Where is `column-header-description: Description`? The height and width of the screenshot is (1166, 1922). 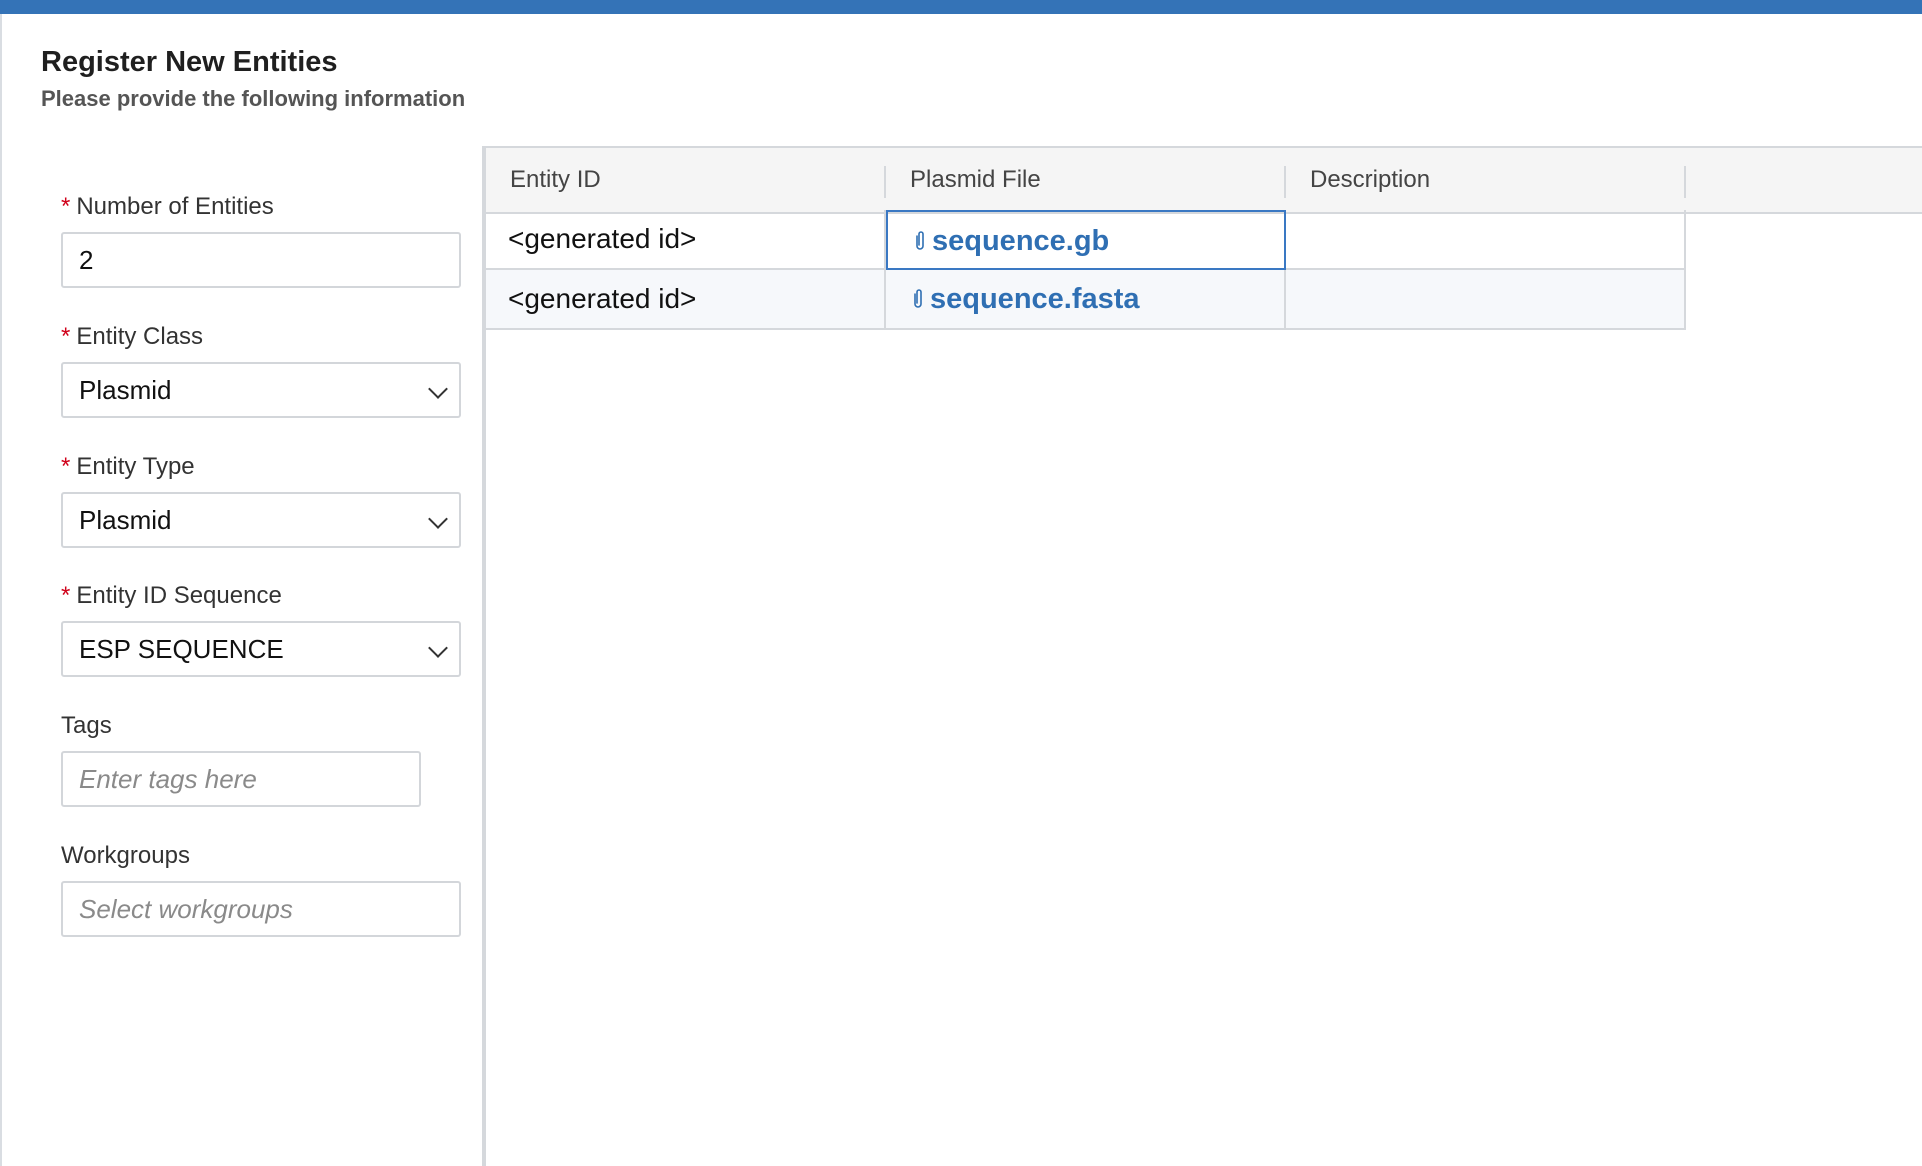
column-header-description: Description is located at coordinates (1486, 180).